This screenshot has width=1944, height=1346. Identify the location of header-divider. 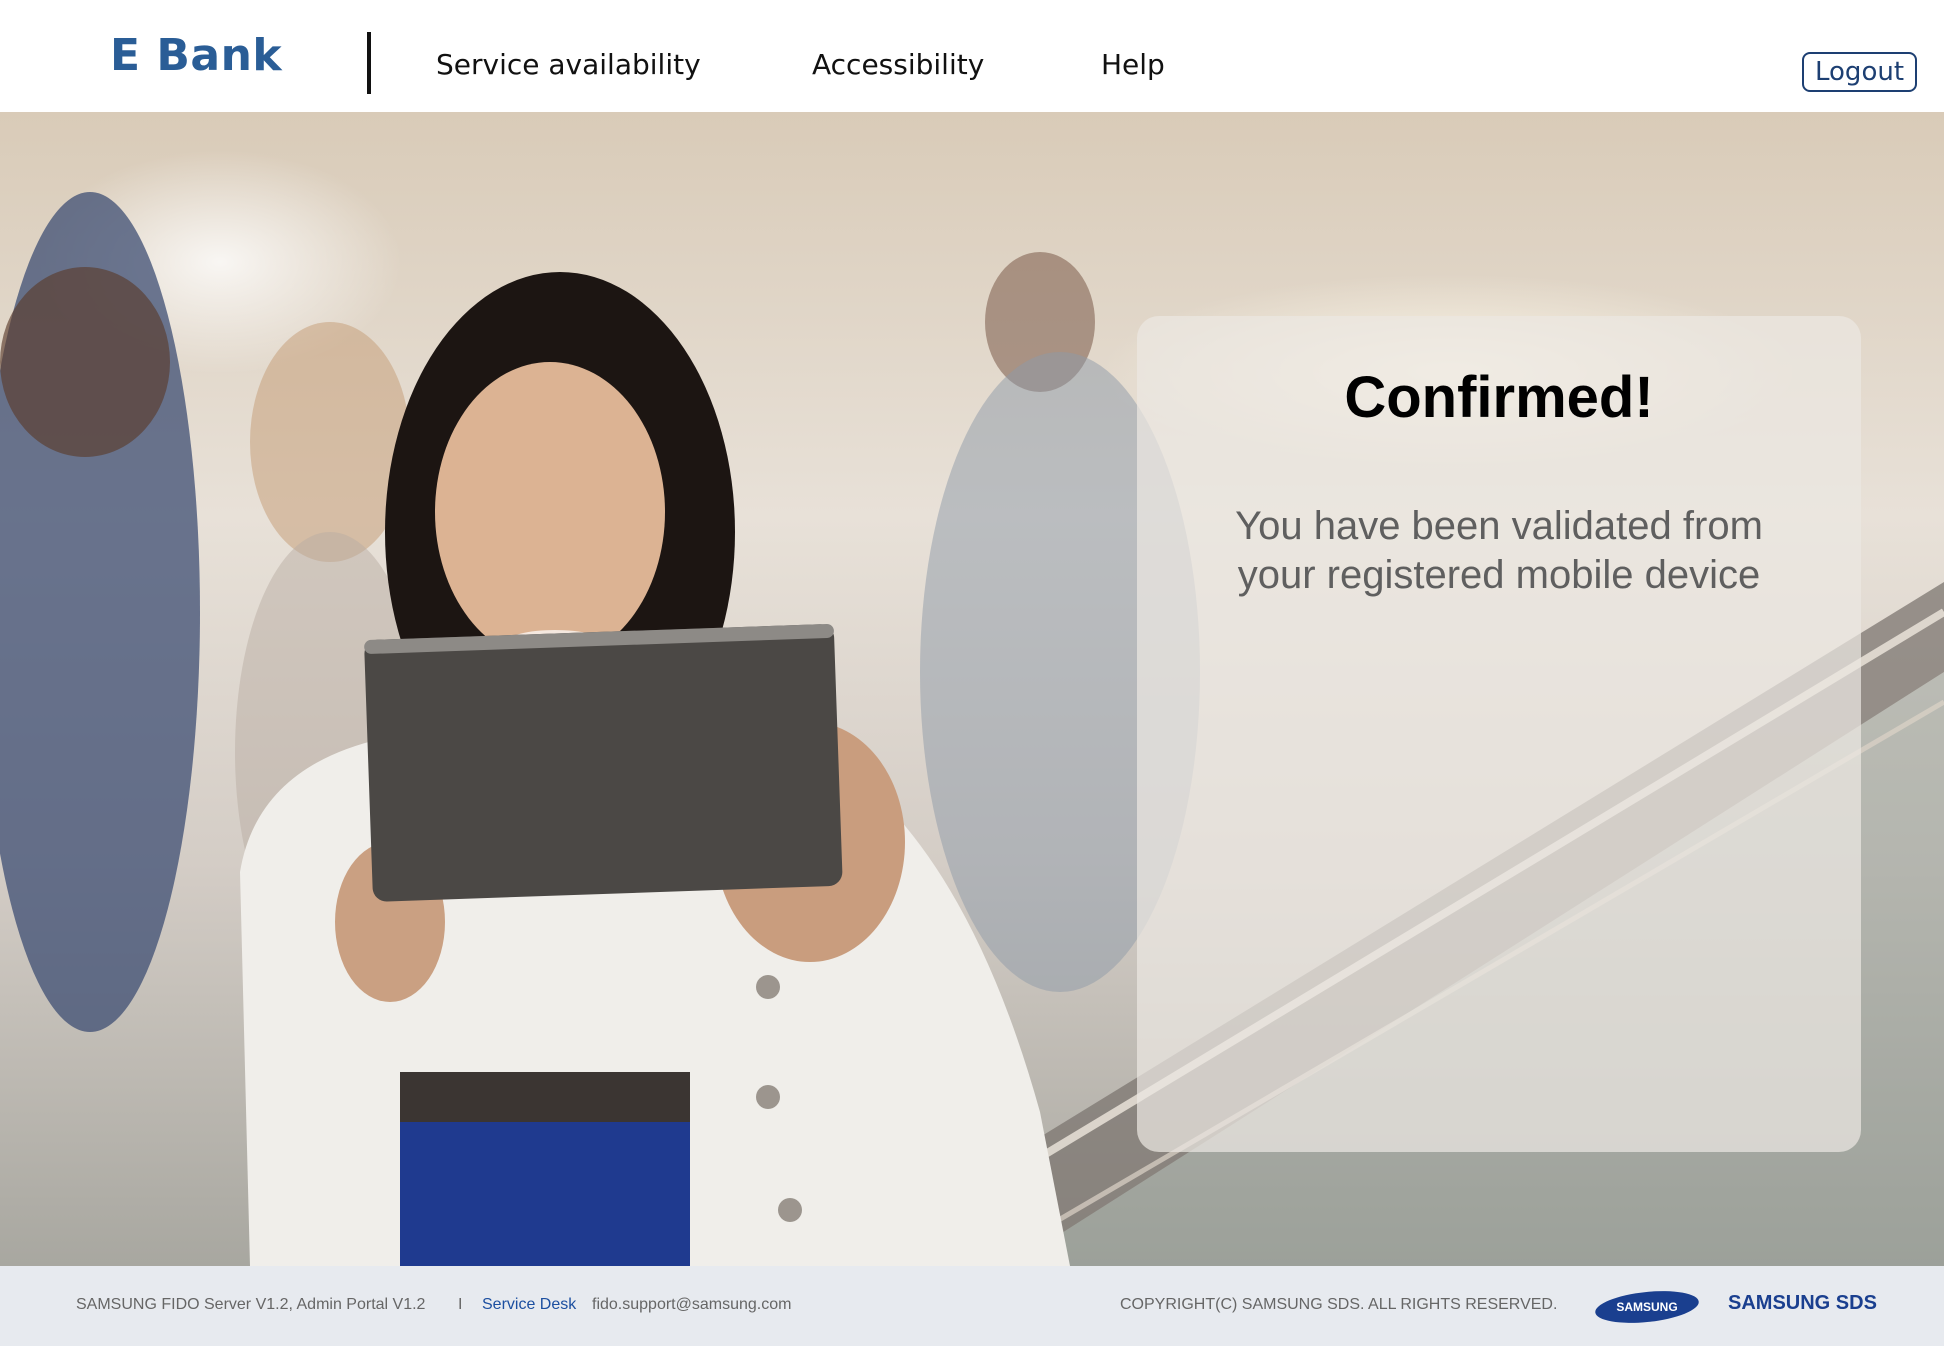
(369, 63).